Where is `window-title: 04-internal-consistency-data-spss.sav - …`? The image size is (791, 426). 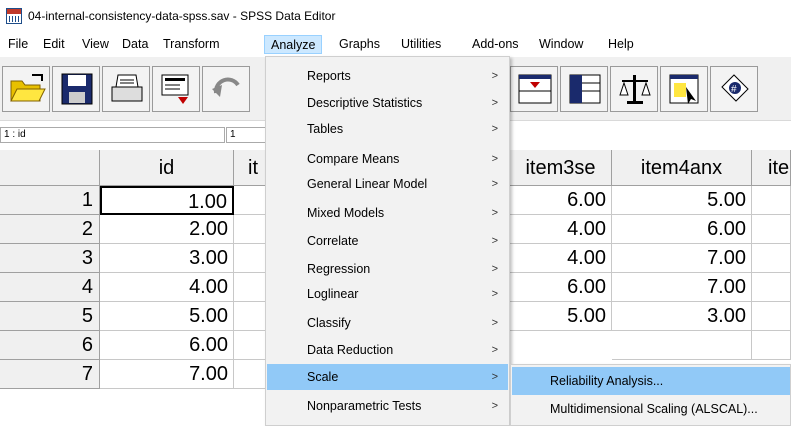
window-title: 04-internal-consistency-data-spss.sav - … is located at coordinates (182, 16).